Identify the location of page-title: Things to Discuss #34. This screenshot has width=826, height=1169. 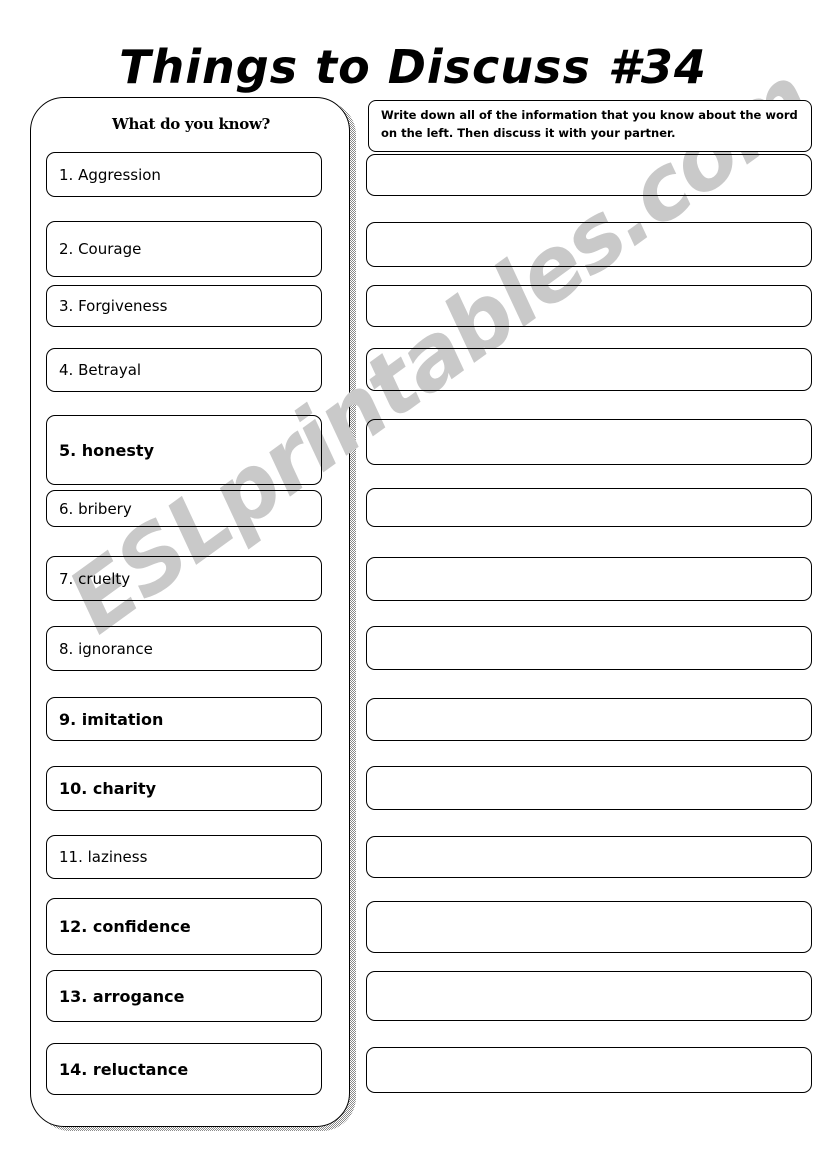
(413, 67).